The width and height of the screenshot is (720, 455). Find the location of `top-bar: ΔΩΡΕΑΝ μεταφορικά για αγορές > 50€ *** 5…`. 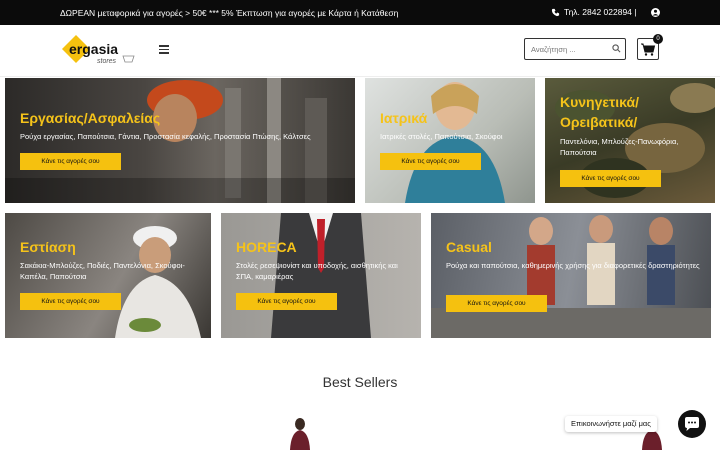

top-bar: ΔΩΡΕΑΝ μεταφορικά για αγορές > 50€ *** 5… is located at coordinates (360, 12).